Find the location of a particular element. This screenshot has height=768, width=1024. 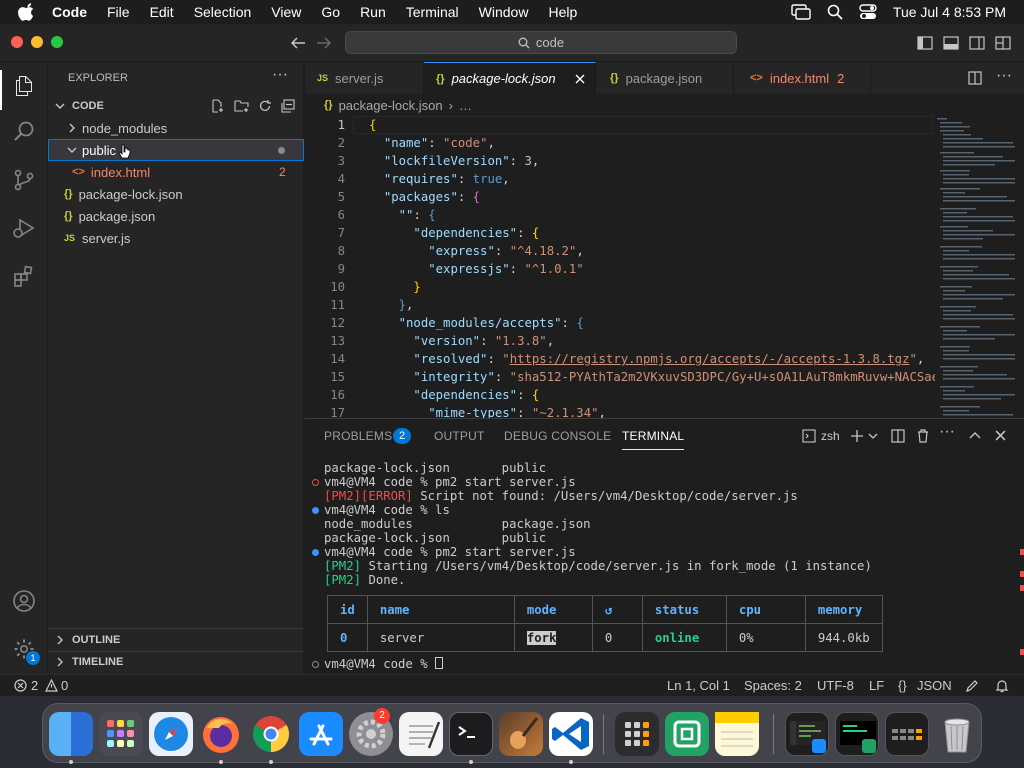

recent-window-vscode-thumbnail is located at coordinates (807, 734).